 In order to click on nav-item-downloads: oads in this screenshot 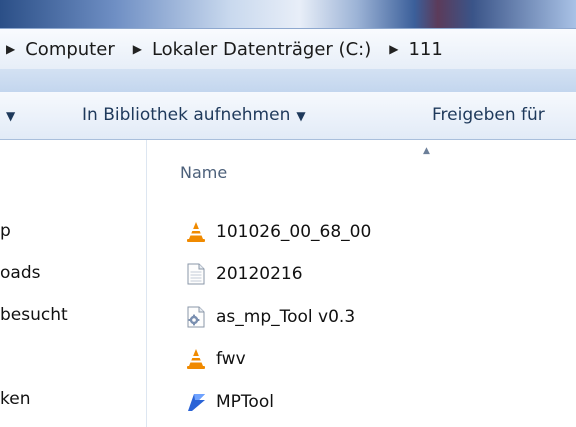, I will do `click(20, 273)`.